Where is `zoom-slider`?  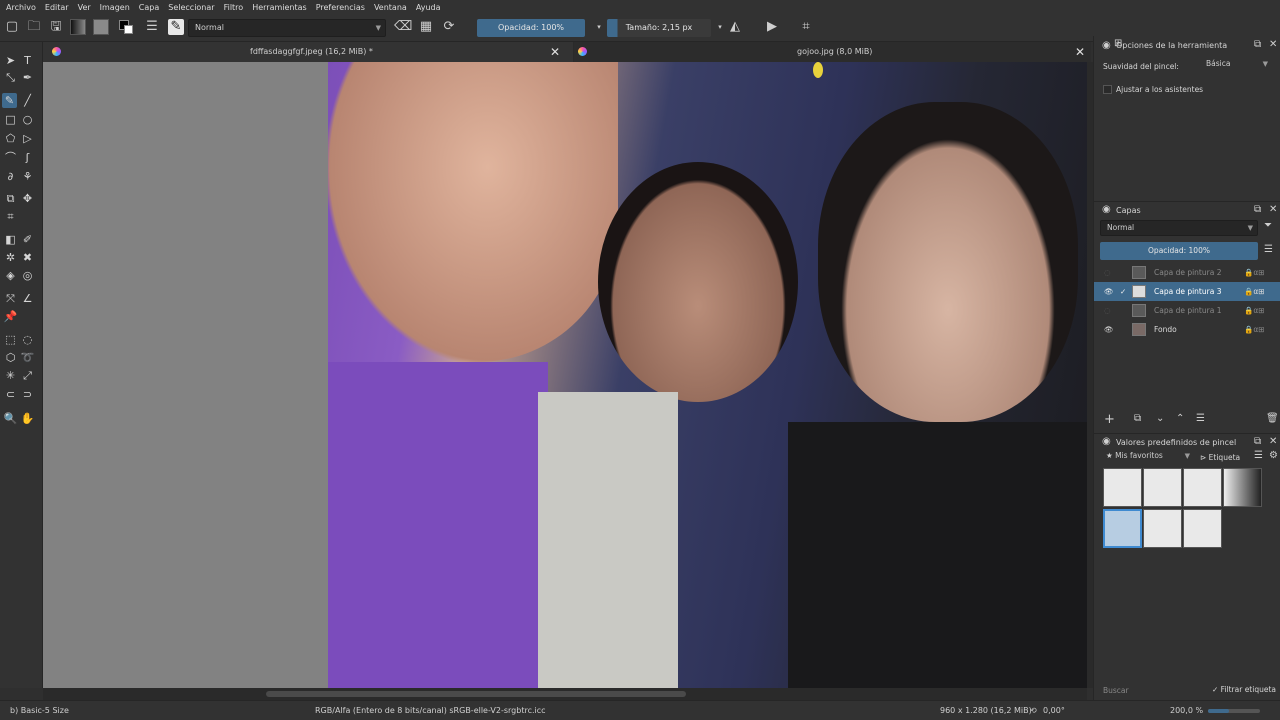 zoom-slider is located at coordinates (1234, 711).